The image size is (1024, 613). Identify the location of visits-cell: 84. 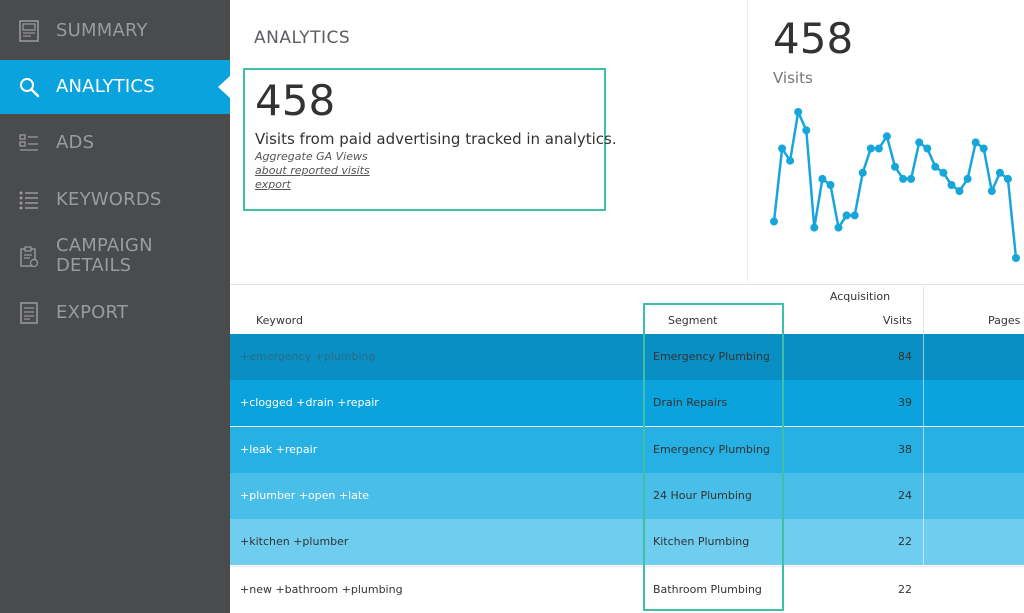
(905, 356).